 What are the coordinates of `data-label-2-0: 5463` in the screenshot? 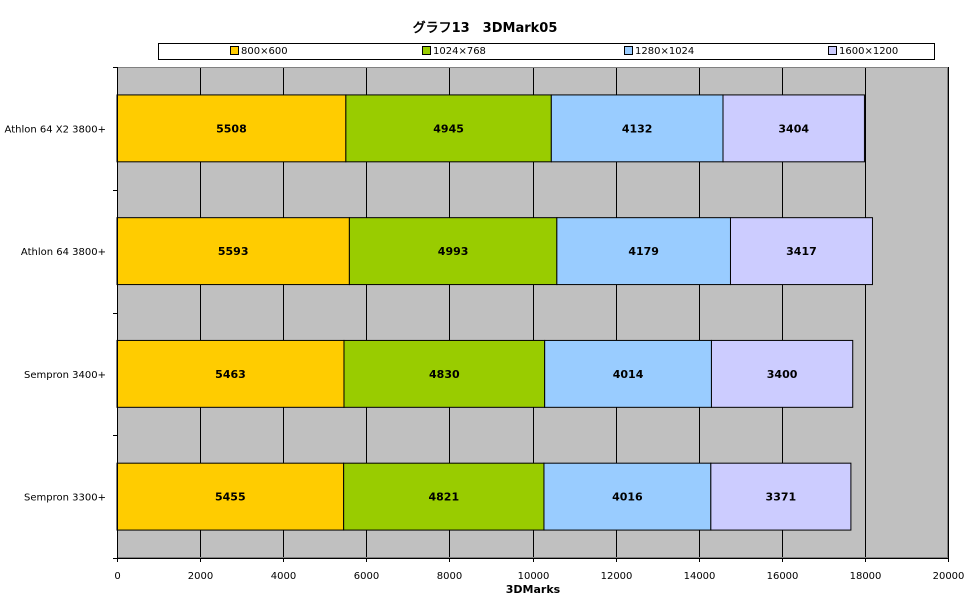 It's located at (230, 374).